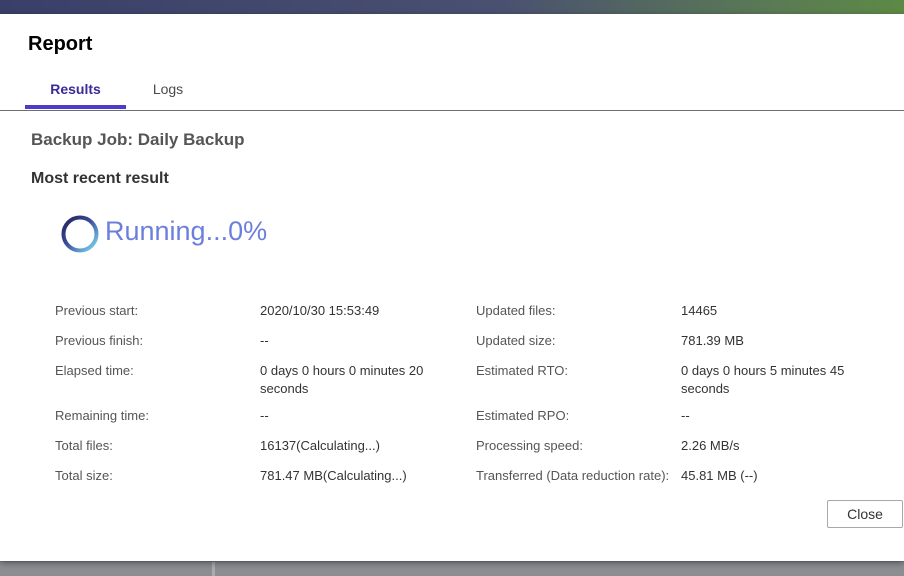 This screenshot has width=904, height=576. Describe the element at coordinates (523, 415) in the screenshot. I see `label-estimated-rpo: Estimated RPO:` at that location.